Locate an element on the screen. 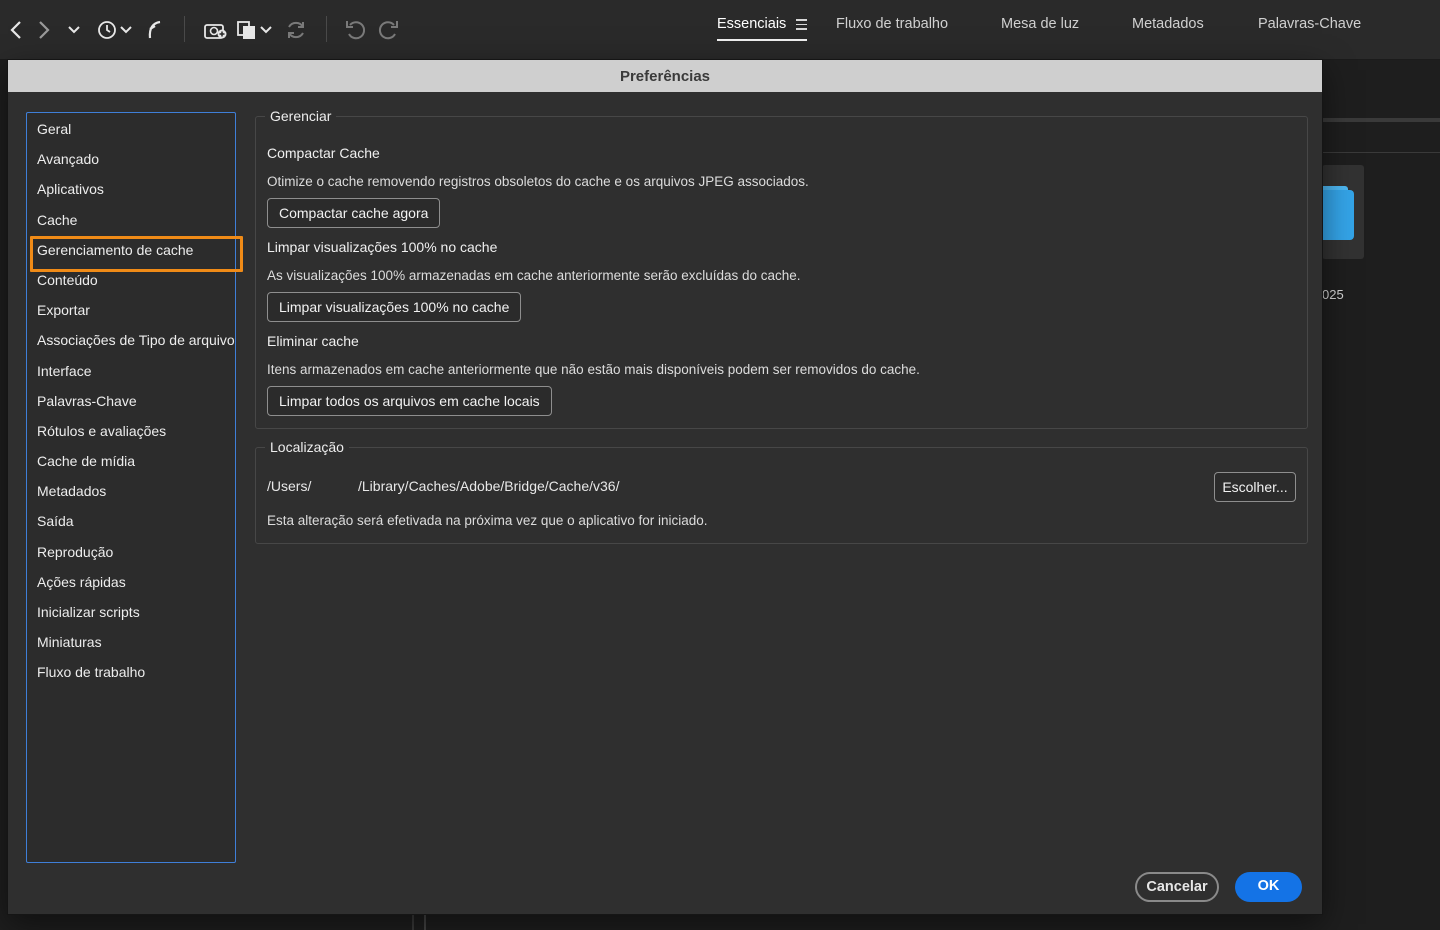  workspace-tab-keywords: Palavras-Chave is located at coordinates (1309, 28).